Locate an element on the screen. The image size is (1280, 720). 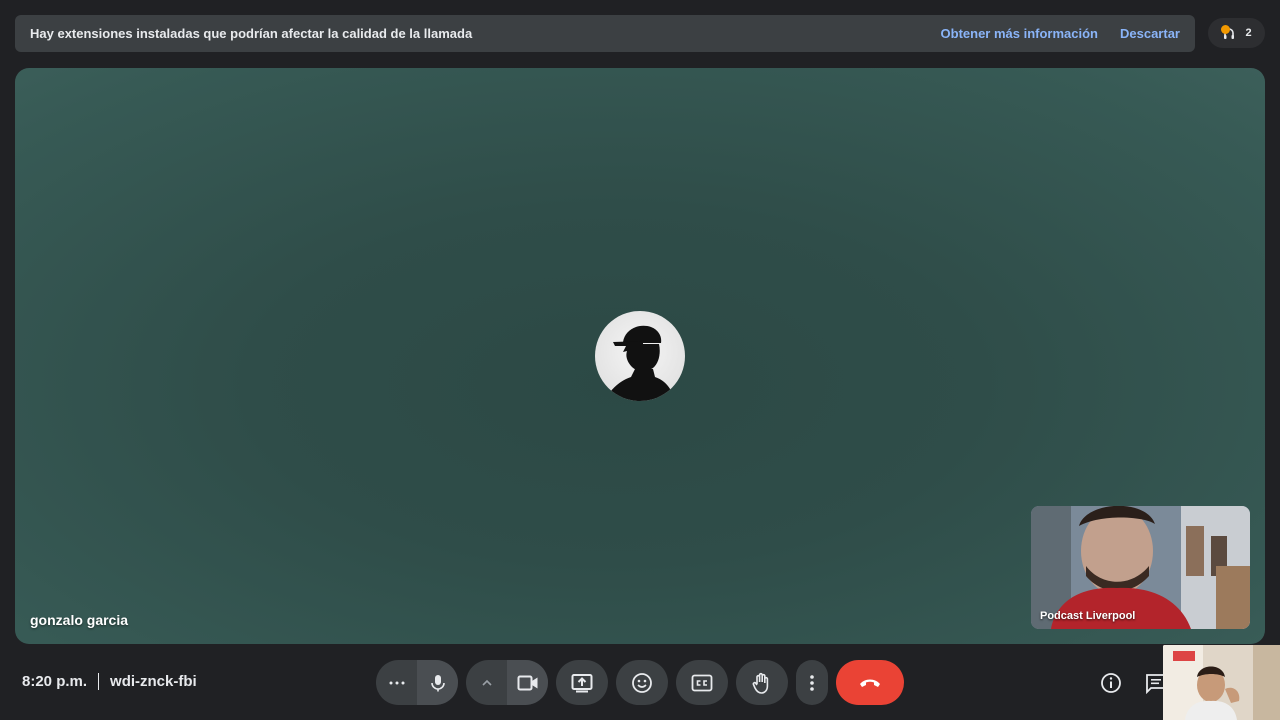
meeting-code: wdi-znck-fbi is located at coordinates (153, 681).